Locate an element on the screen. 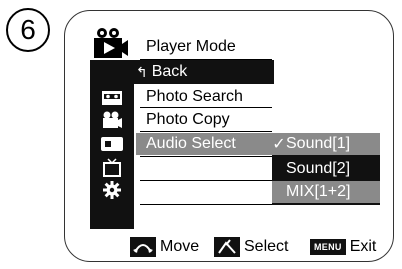 Image resolution: width=402 pixels, height=269 pixels. footer-exit: MENU Exit is located at coordinates (343, 247).